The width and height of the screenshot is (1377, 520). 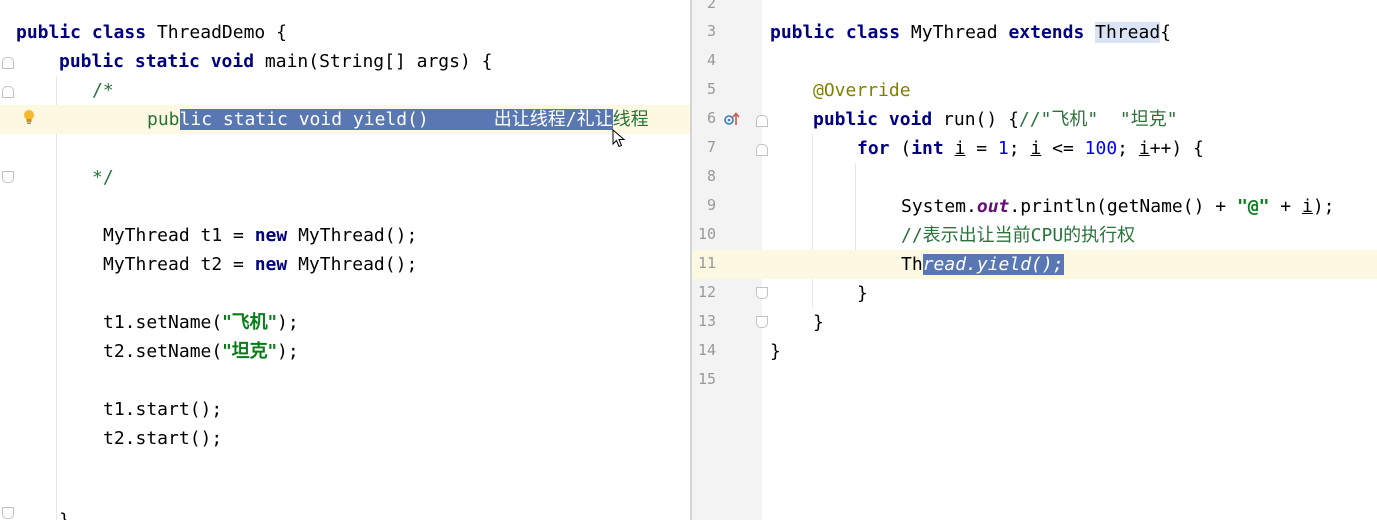 I want to click on line-number: 7, so click(x=711, y=147).